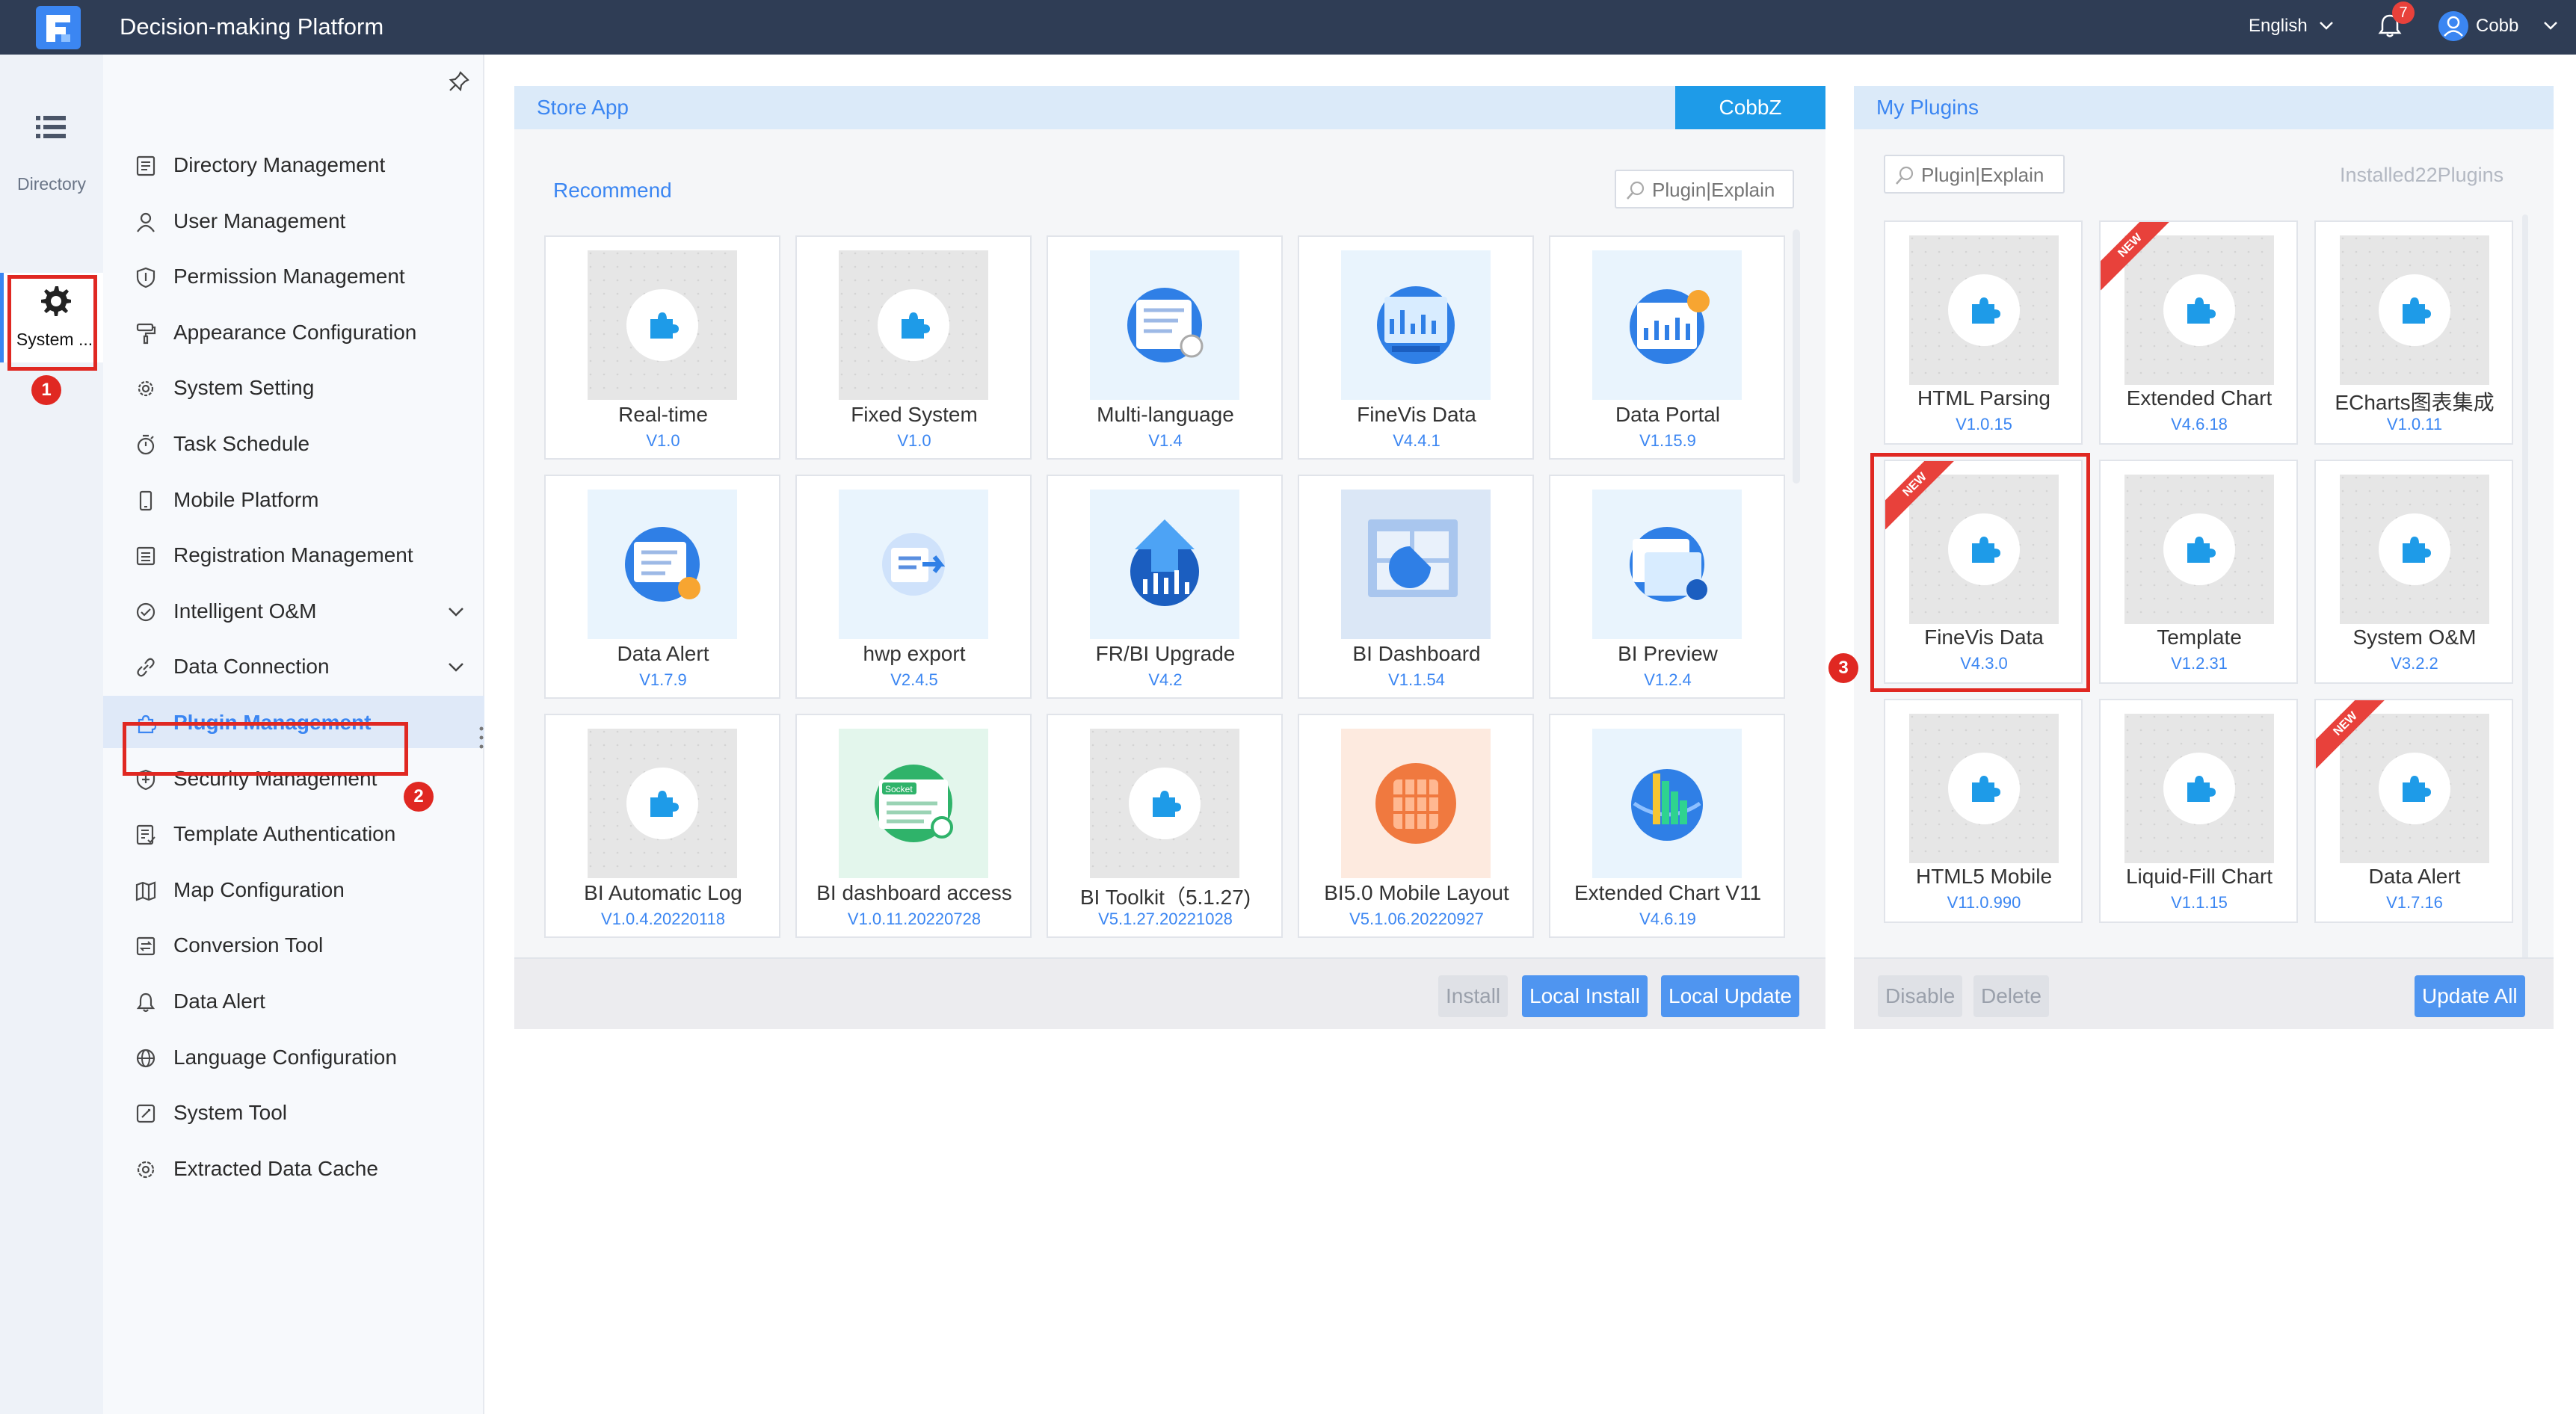 Image resolution: width=2576 pixels, height=1414 pixels. Describe the element at coordinates (145, 278) in the screenshot. I see `shield-icon` at that location.